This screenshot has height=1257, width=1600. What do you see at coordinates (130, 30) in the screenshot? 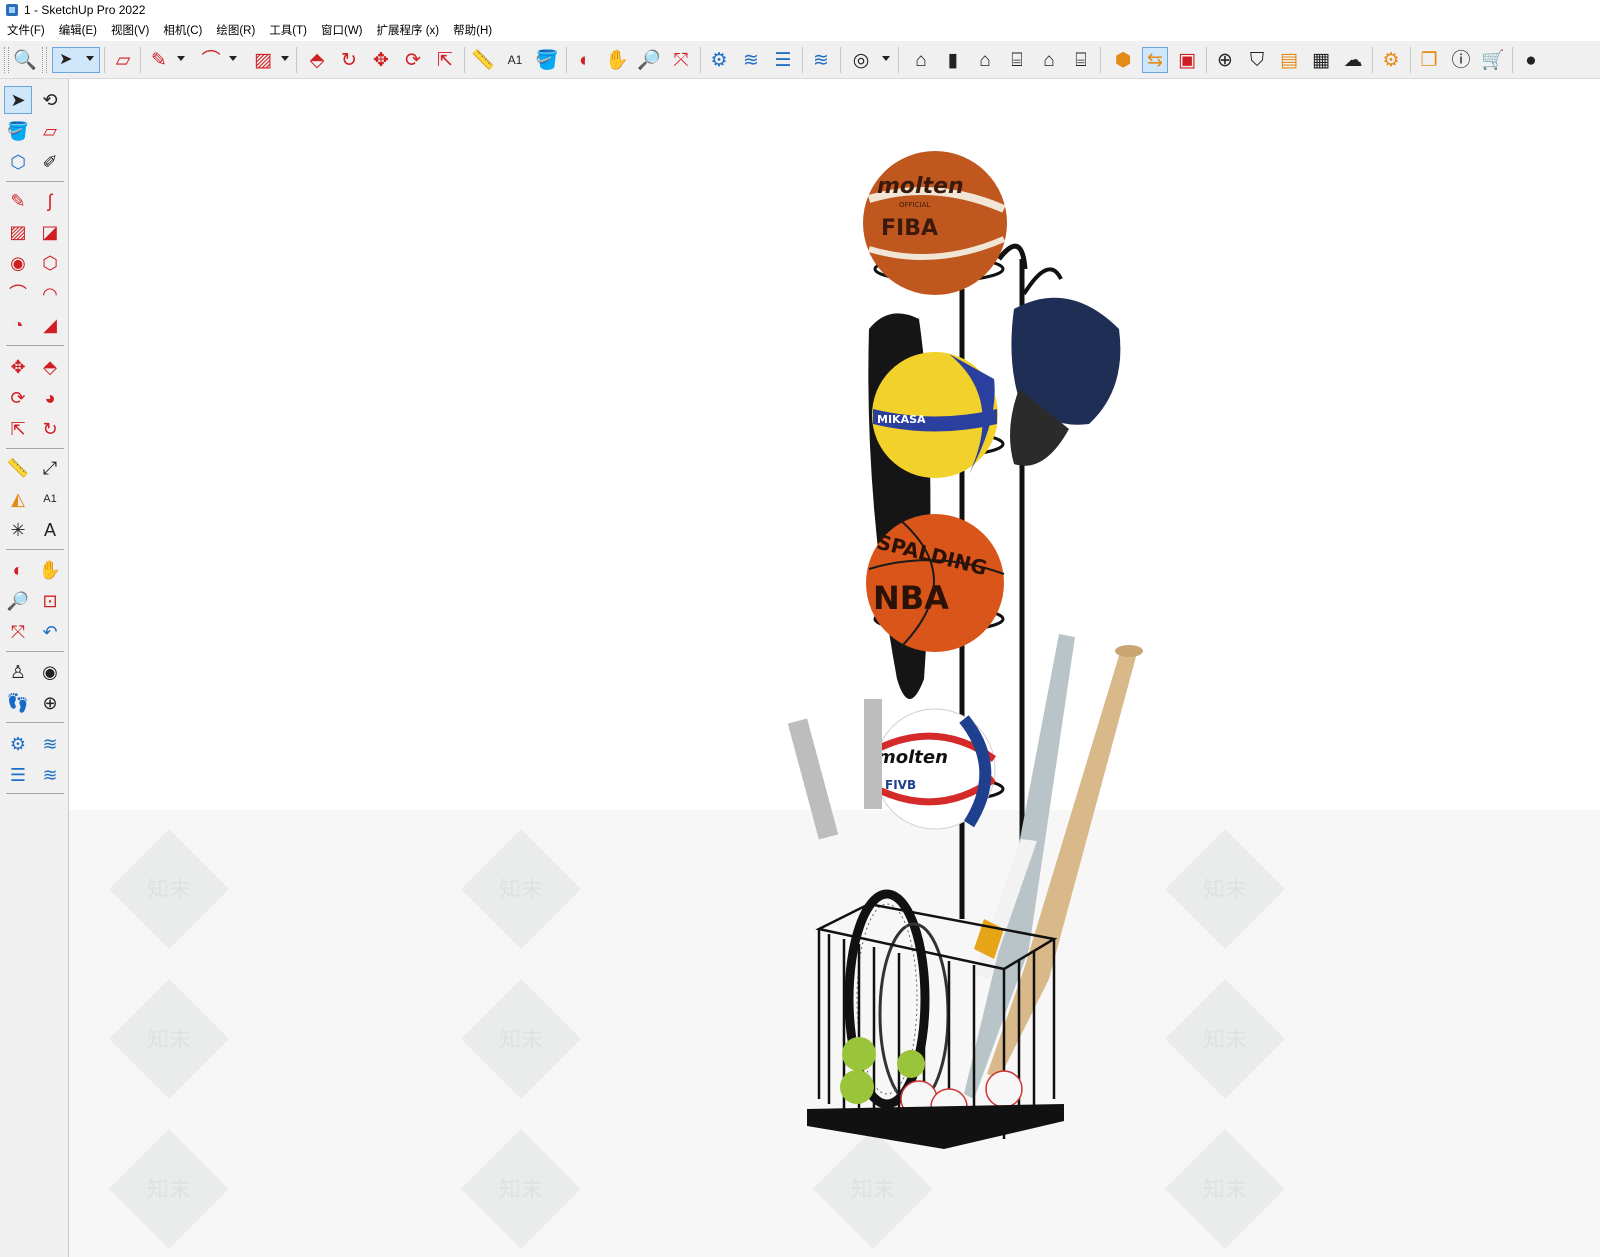
I see `menu-view: 视图(V)` at bounding box center [130, 30].